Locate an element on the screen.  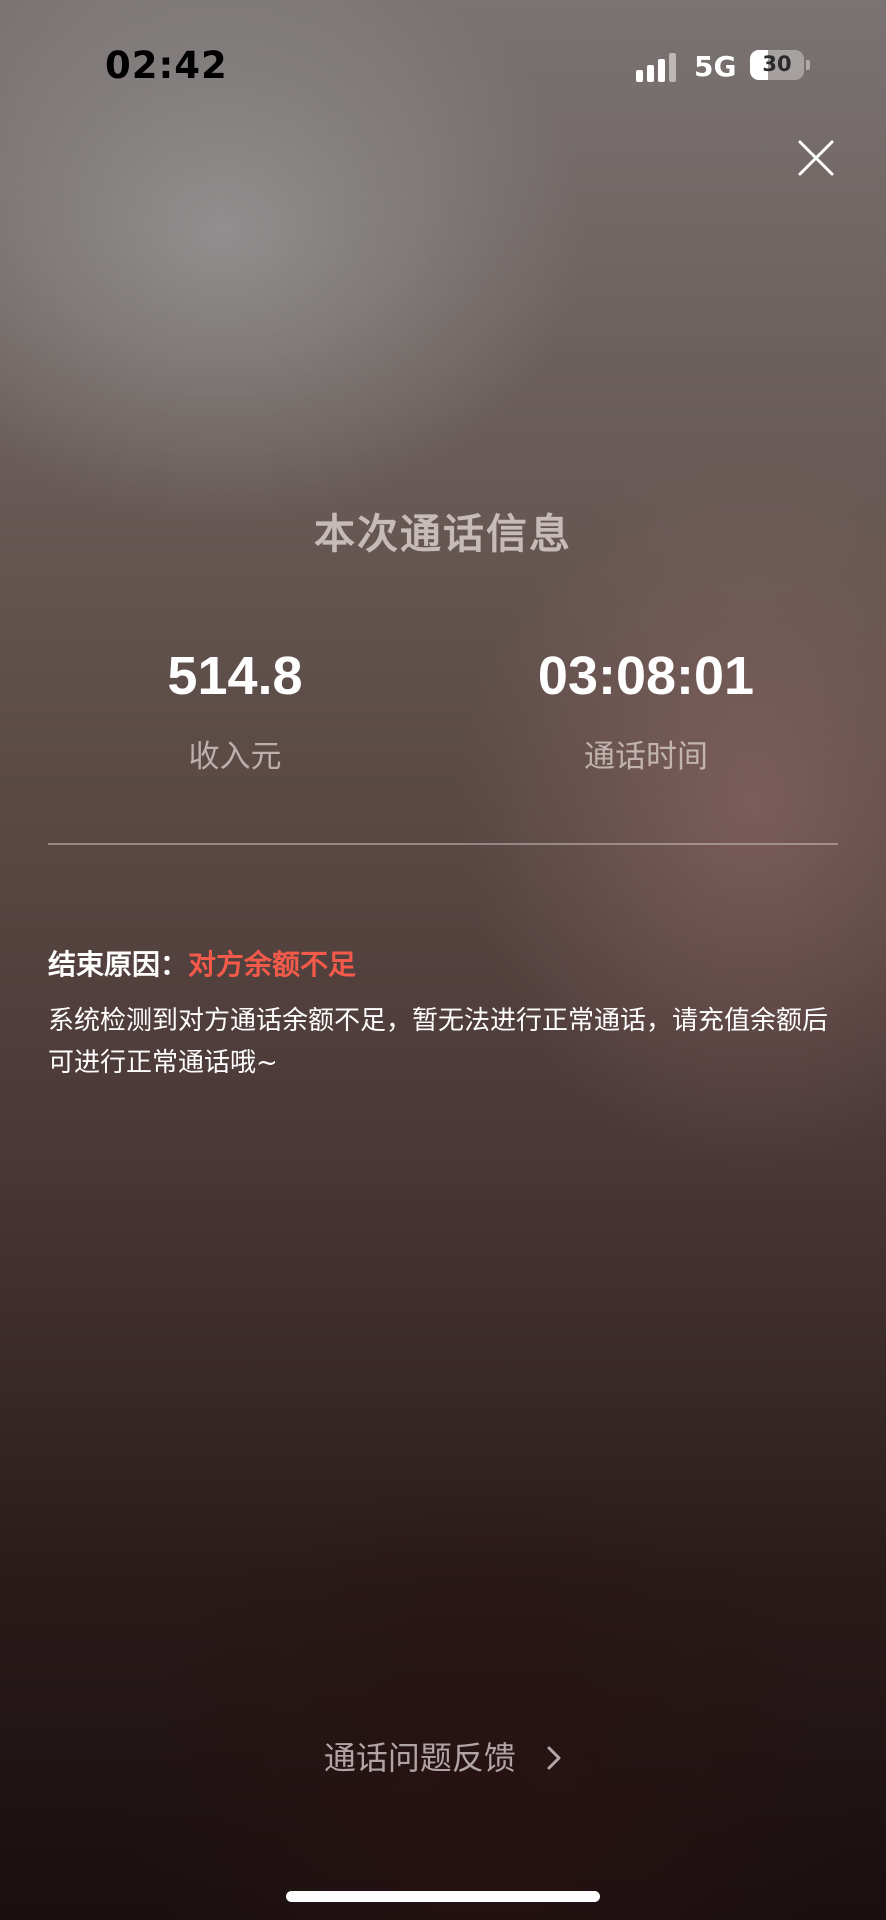
end-reason-label: 结束原因： is located at coordinates (118, 964).